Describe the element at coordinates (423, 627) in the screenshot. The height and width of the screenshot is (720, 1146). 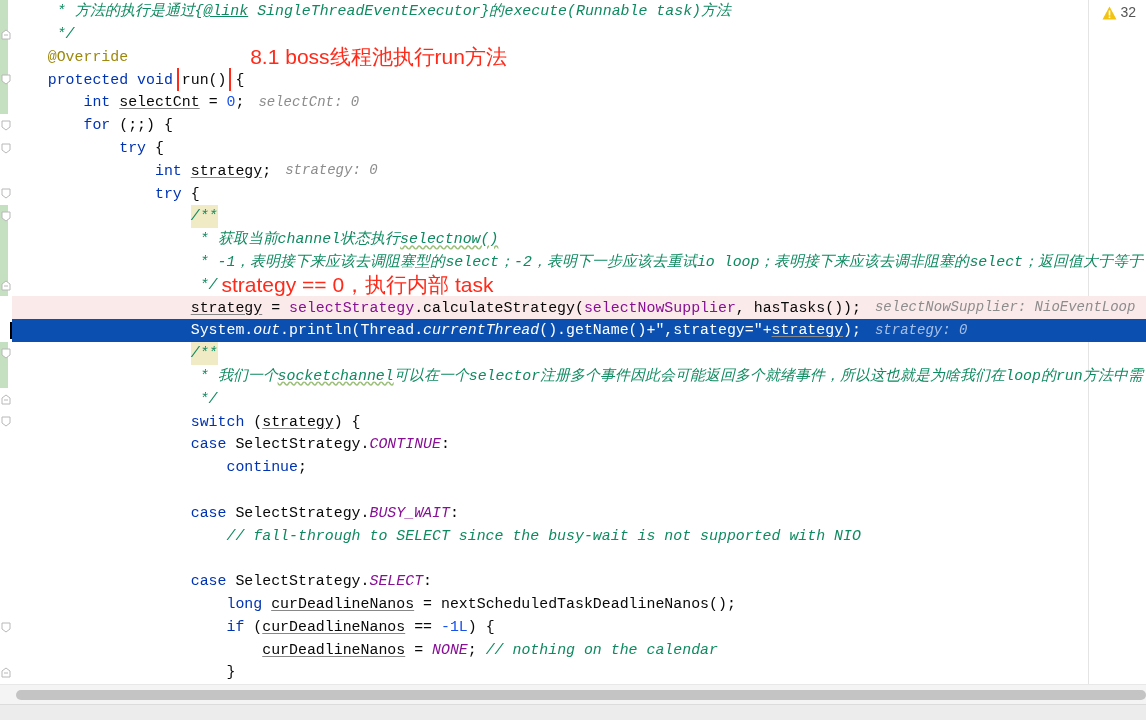
I see `code-text: ==` at that location.